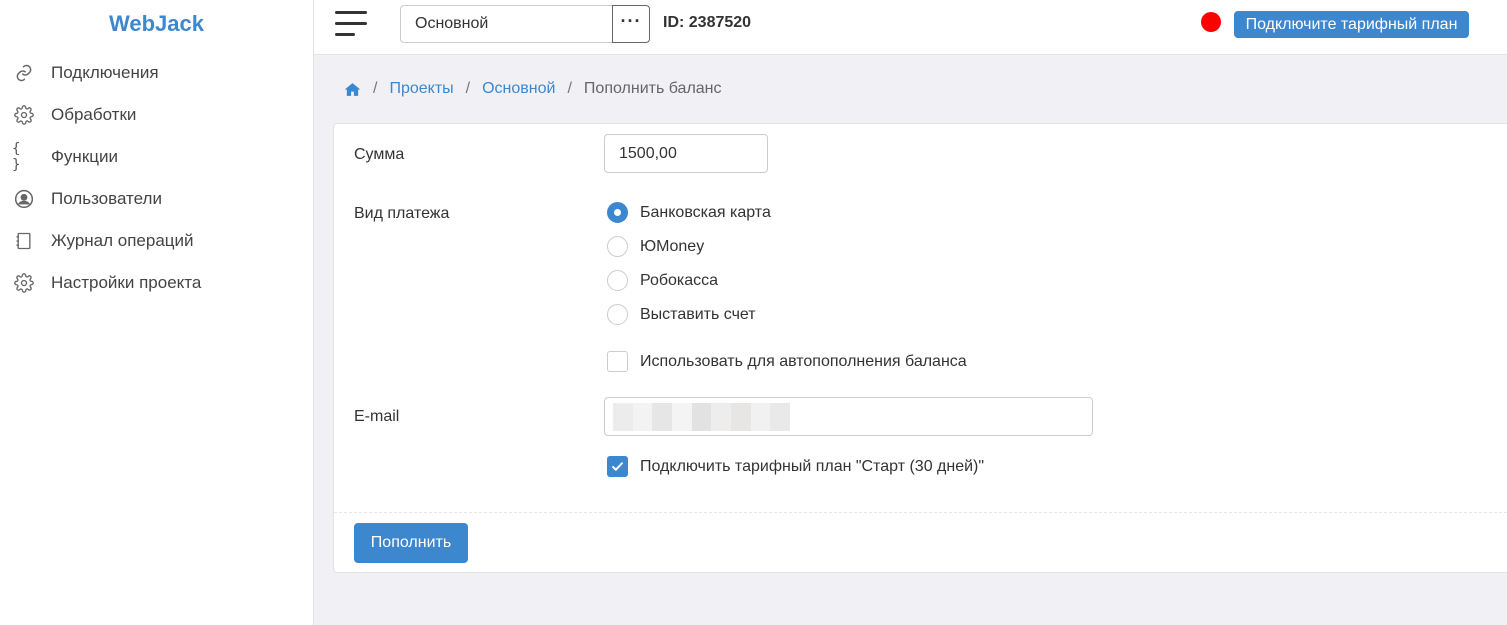 The height and width of the screenshot is (625, 1507). I want to click on payment-option-label: Выставить счет, so click(698, 314).